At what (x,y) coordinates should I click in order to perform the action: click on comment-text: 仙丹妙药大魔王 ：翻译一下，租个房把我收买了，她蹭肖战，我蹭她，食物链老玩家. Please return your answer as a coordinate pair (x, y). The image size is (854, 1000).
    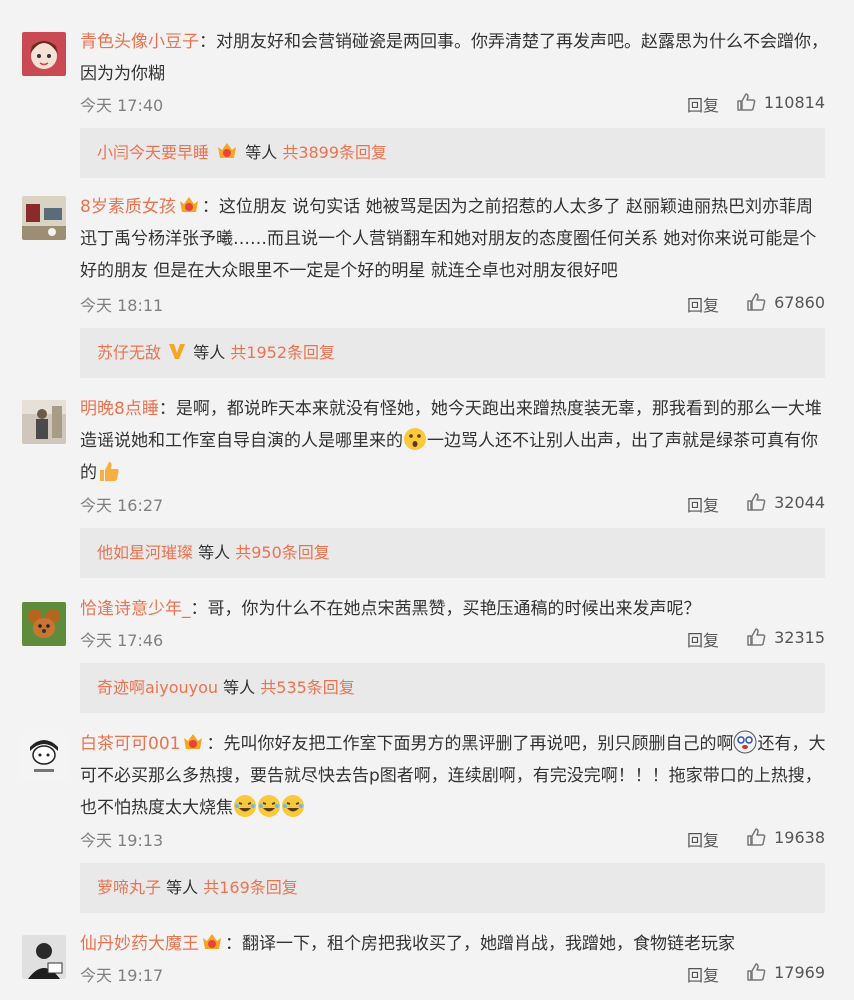
    Looking at the image, I should click on (407, 944).